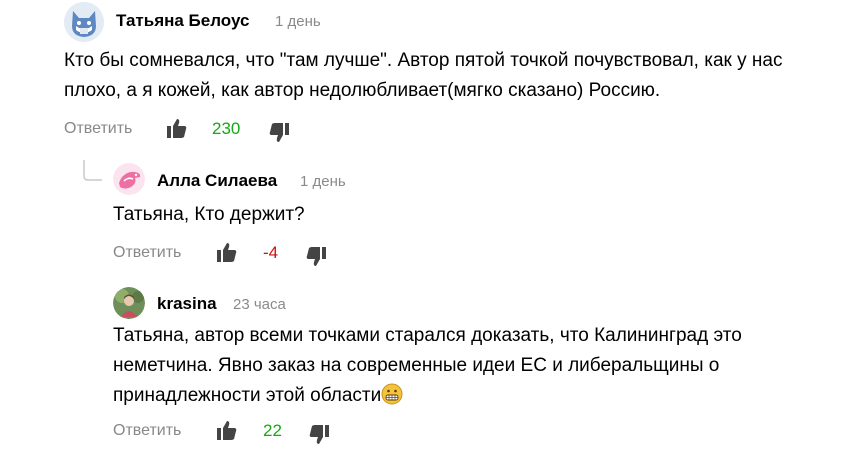  I want to click on vote-score: 22, so click(272, 430).